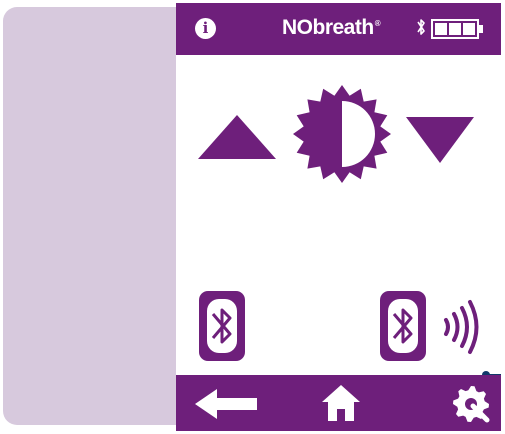  What do you see at coordinates (471, 404) in the screenshot?
I see `settings-icon` at bounding box center [471, 404].